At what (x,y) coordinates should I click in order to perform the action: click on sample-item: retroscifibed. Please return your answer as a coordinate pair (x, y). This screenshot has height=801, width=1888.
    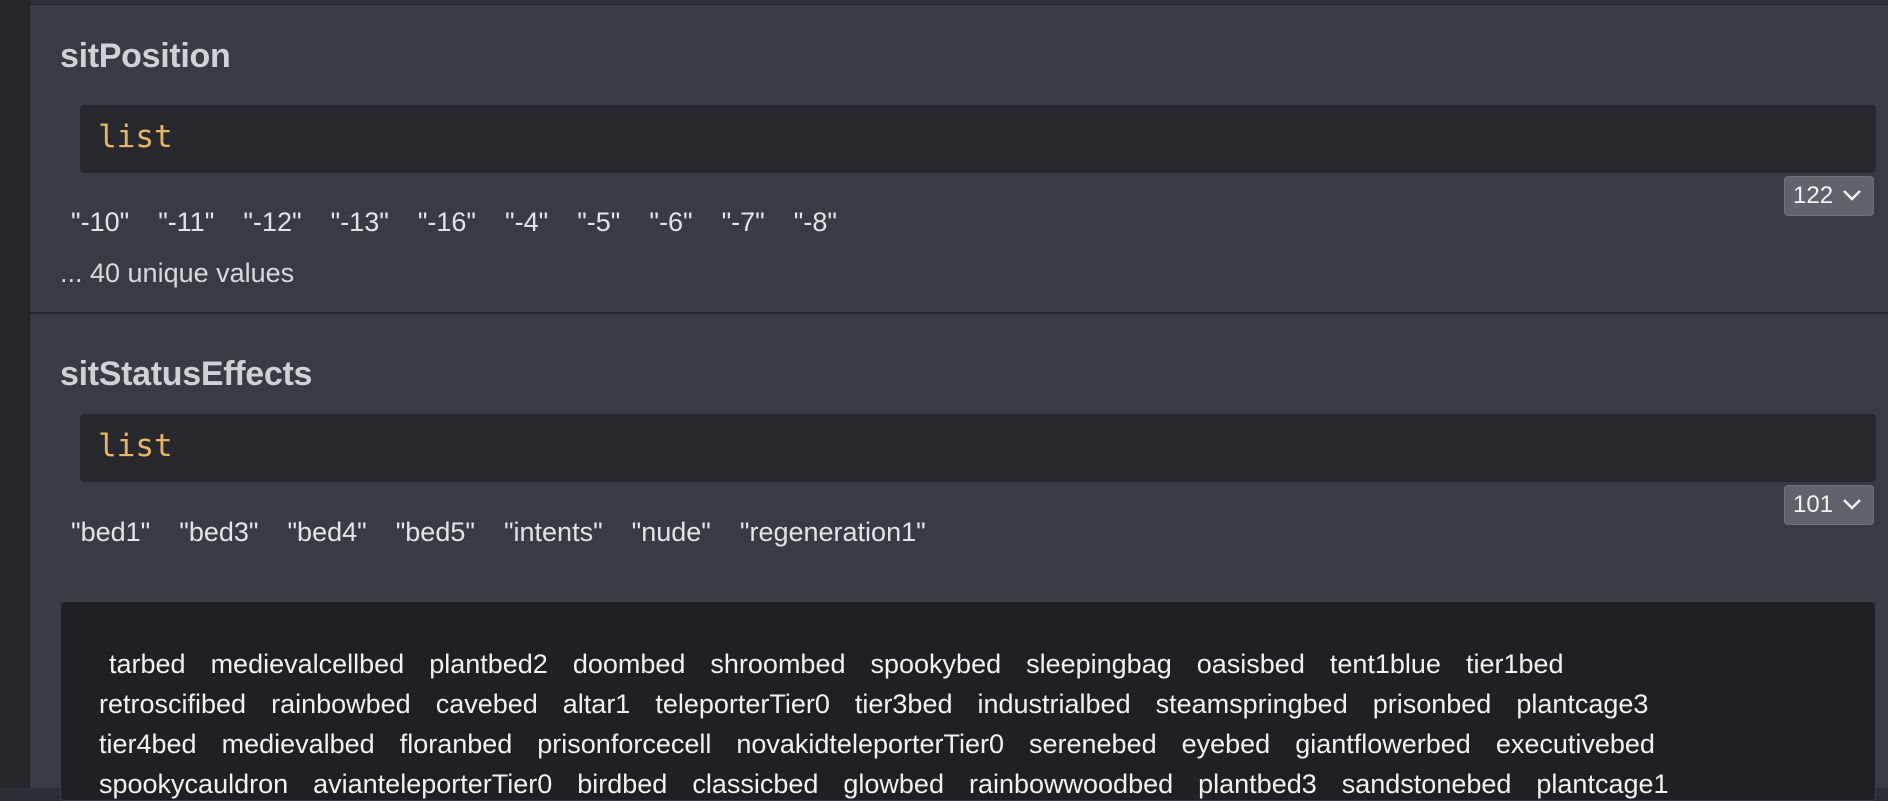
    Looking at the image, I should click on (173, 704).